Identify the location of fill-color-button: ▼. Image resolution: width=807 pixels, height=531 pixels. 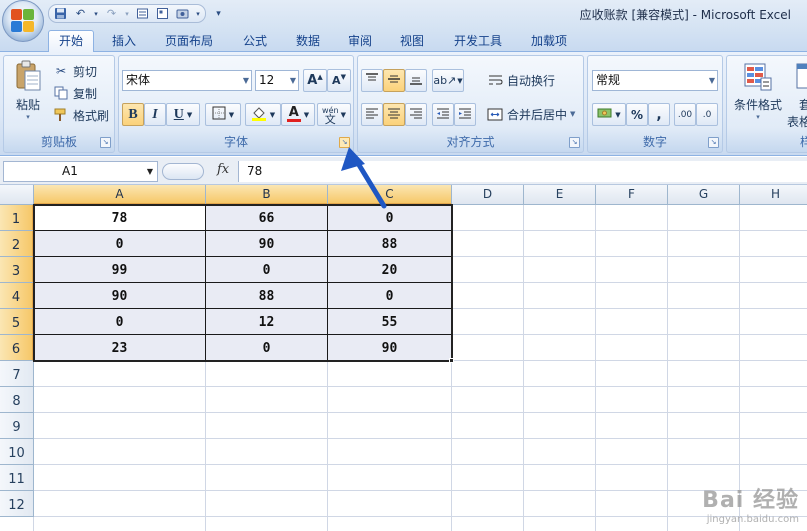
(263, 114).